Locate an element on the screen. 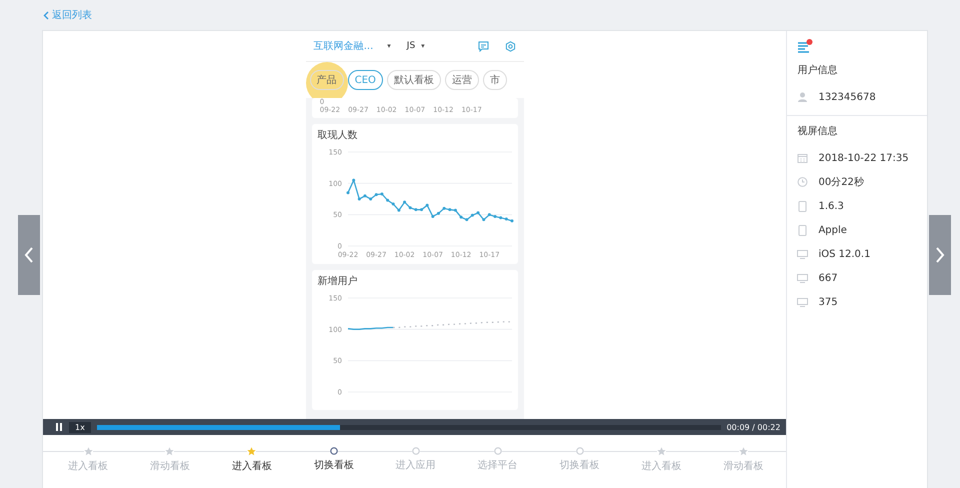  board-tab: 默认看板 is located at coordinates (413, 80).